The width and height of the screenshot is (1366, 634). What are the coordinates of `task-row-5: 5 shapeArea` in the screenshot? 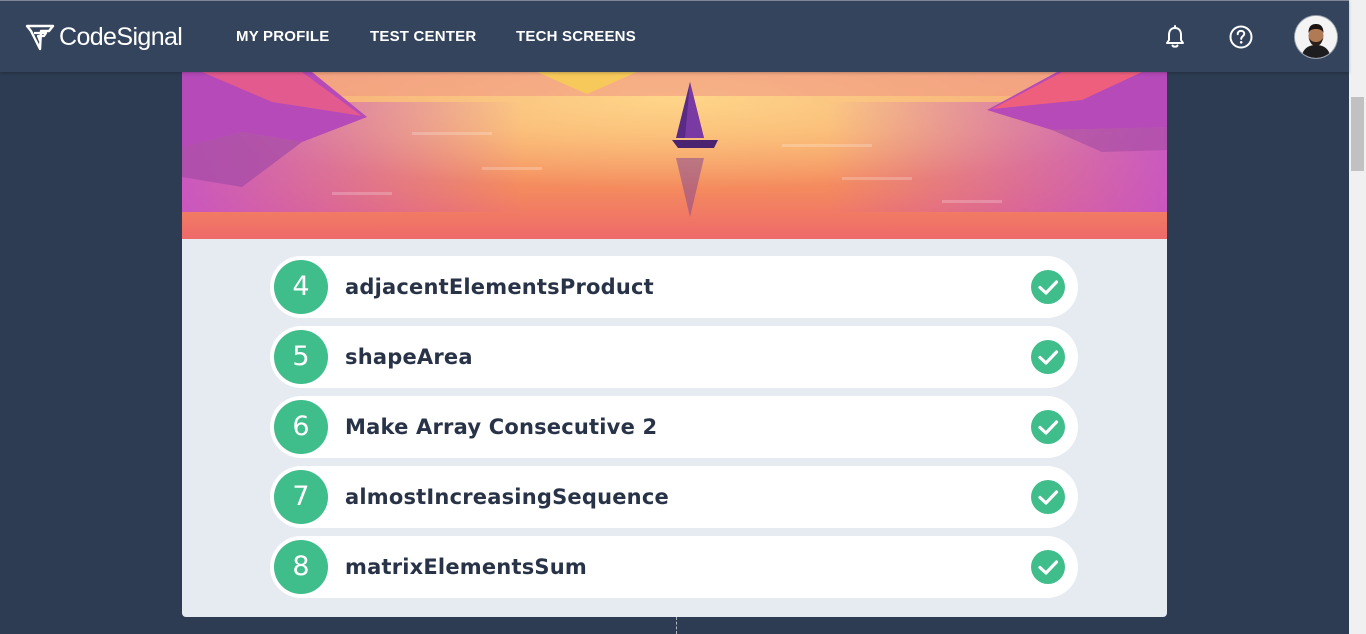 It's located at (674, 357).